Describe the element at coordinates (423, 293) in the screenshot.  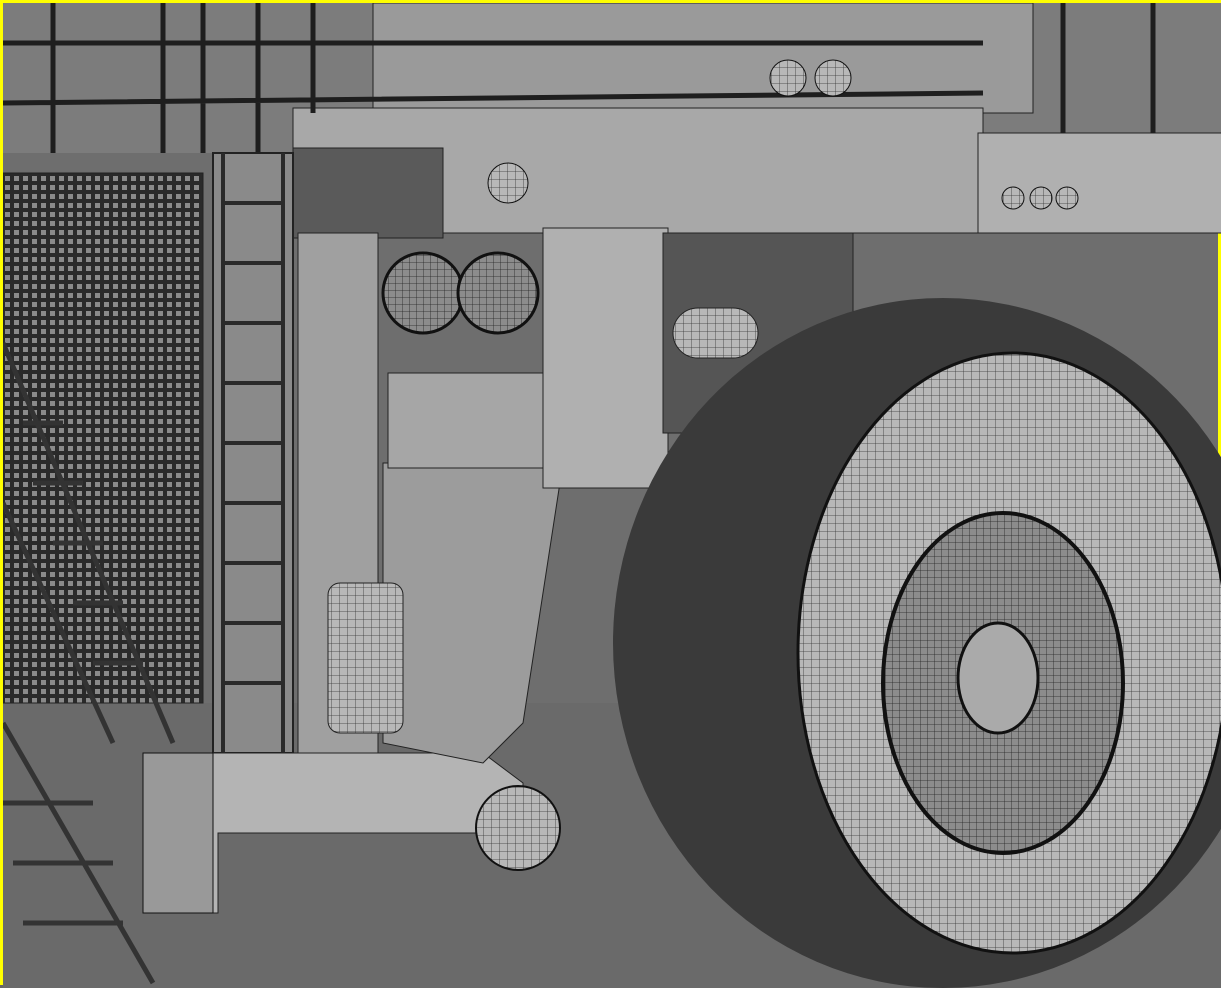
I see `air-filter-left` at that location.